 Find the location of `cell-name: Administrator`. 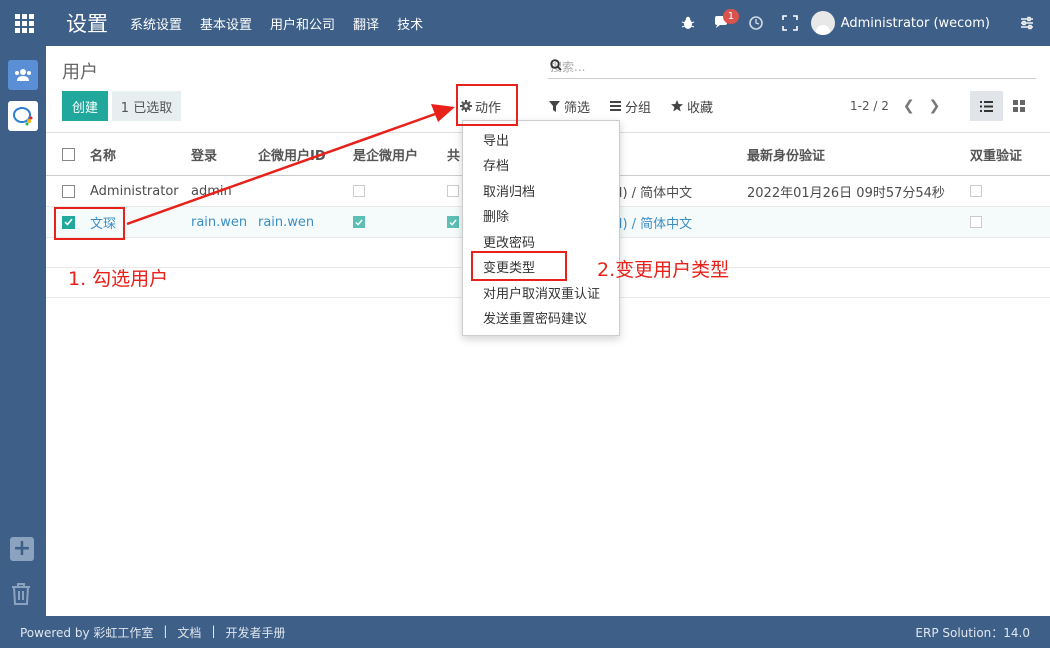

cell-name: Administrator is located at coordinates (134, 191).